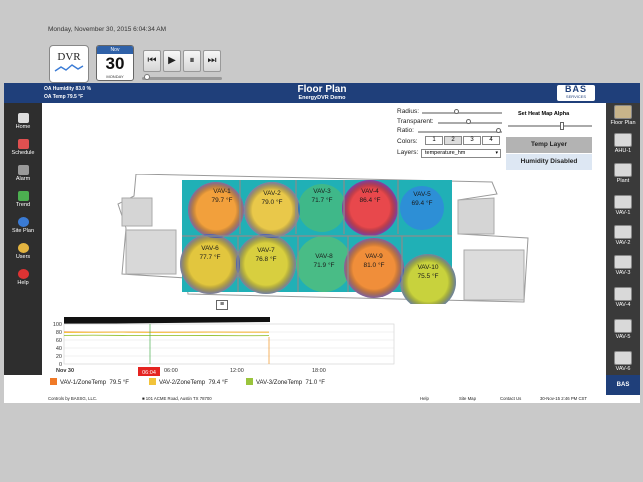 This screenshot has width=643, height=482. Describe the element at coordinates (407, 141) in the screenshot. I see `colors-label: Colors:` at that location.